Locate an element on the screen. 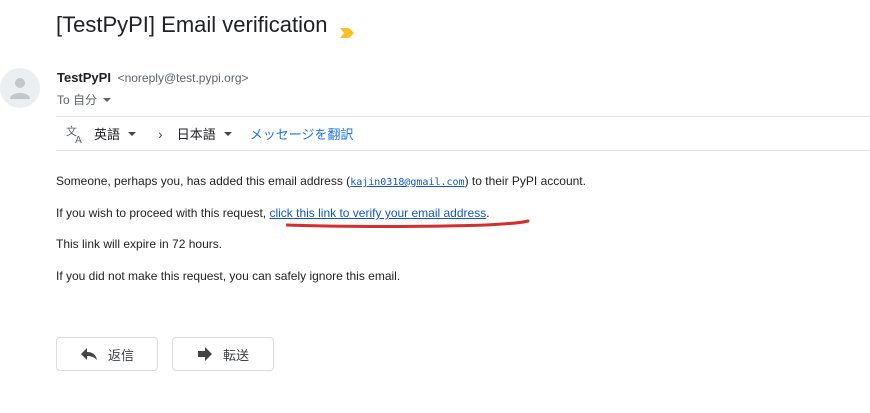  email-address-link: kajin0318@gmail.com is located at coordinates (407, 182).